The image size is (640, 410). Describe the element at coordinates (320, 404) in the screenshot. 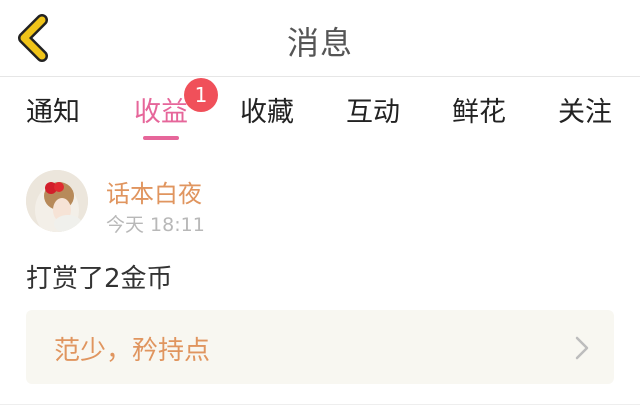

I see `divider` at that location.